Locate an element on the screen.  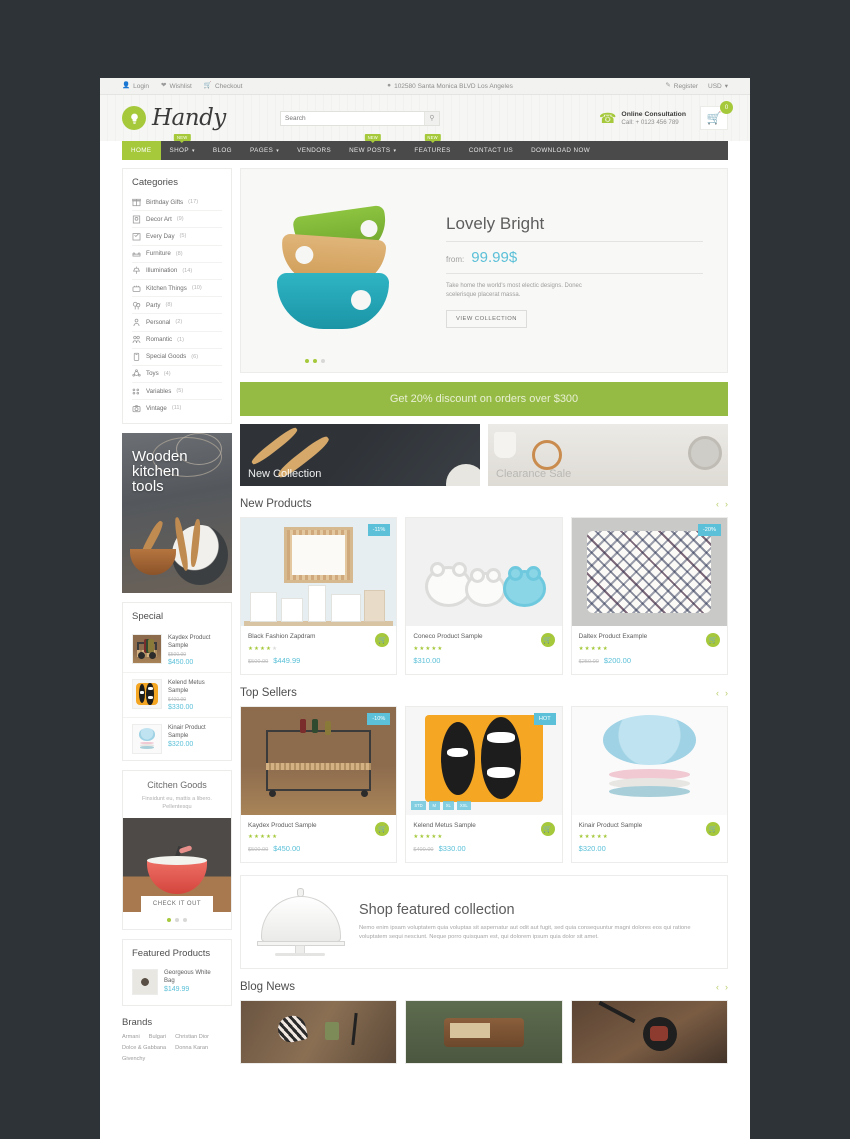
special-item: Kaydex Product Sample $500.00 $450.00 is located at coordinates (177, 651).